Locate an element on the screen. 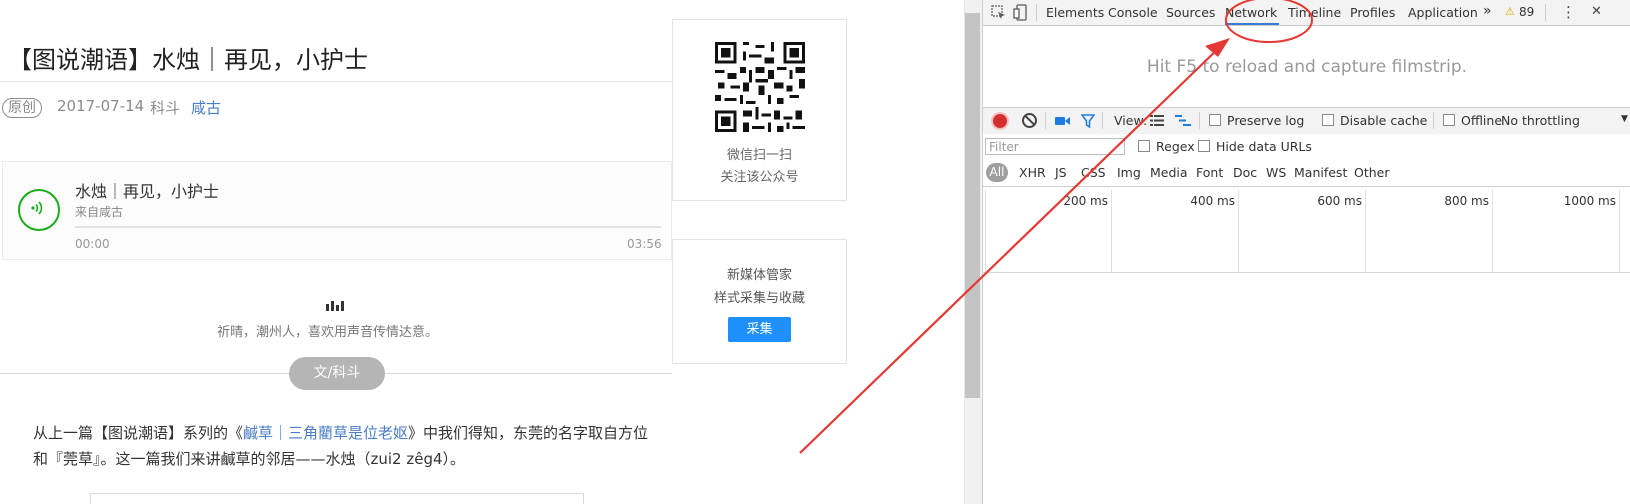 This screenshot has height=504, width=1630. device-toolbar-icon is located at coordinates (1020, 12).